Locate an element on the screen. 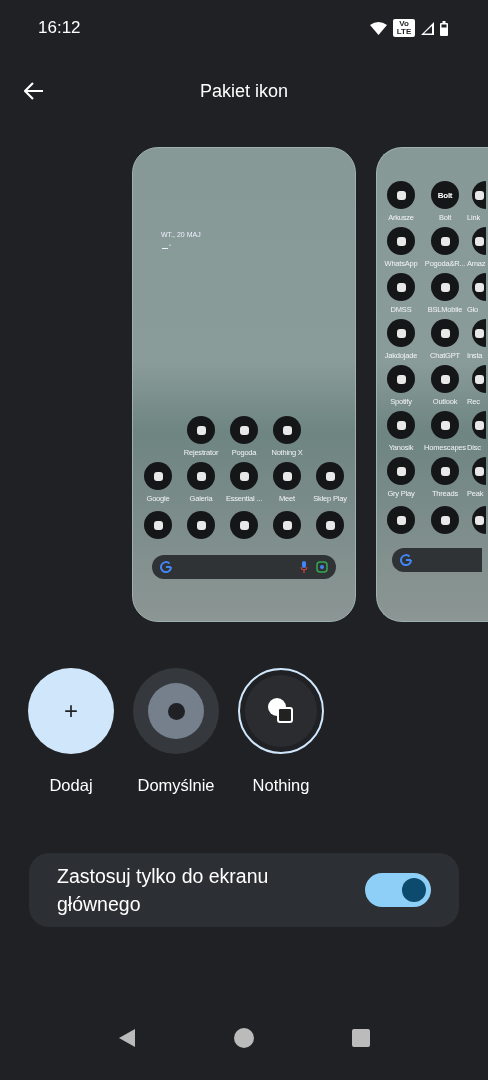 The height and width of the screenshot is (1080, 488). volte-icon: Vo LTE is located at coordinates (404, 28).